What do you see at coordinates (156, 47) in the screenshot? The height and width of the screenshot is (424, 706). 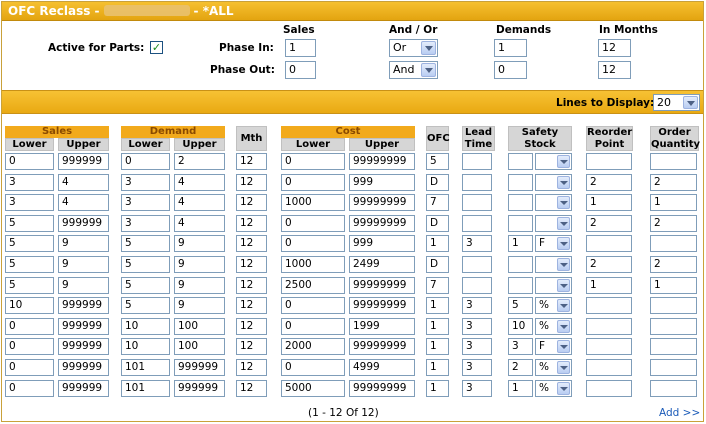 I see `active-checkbox: ✓` at bounding box center [156, 47].